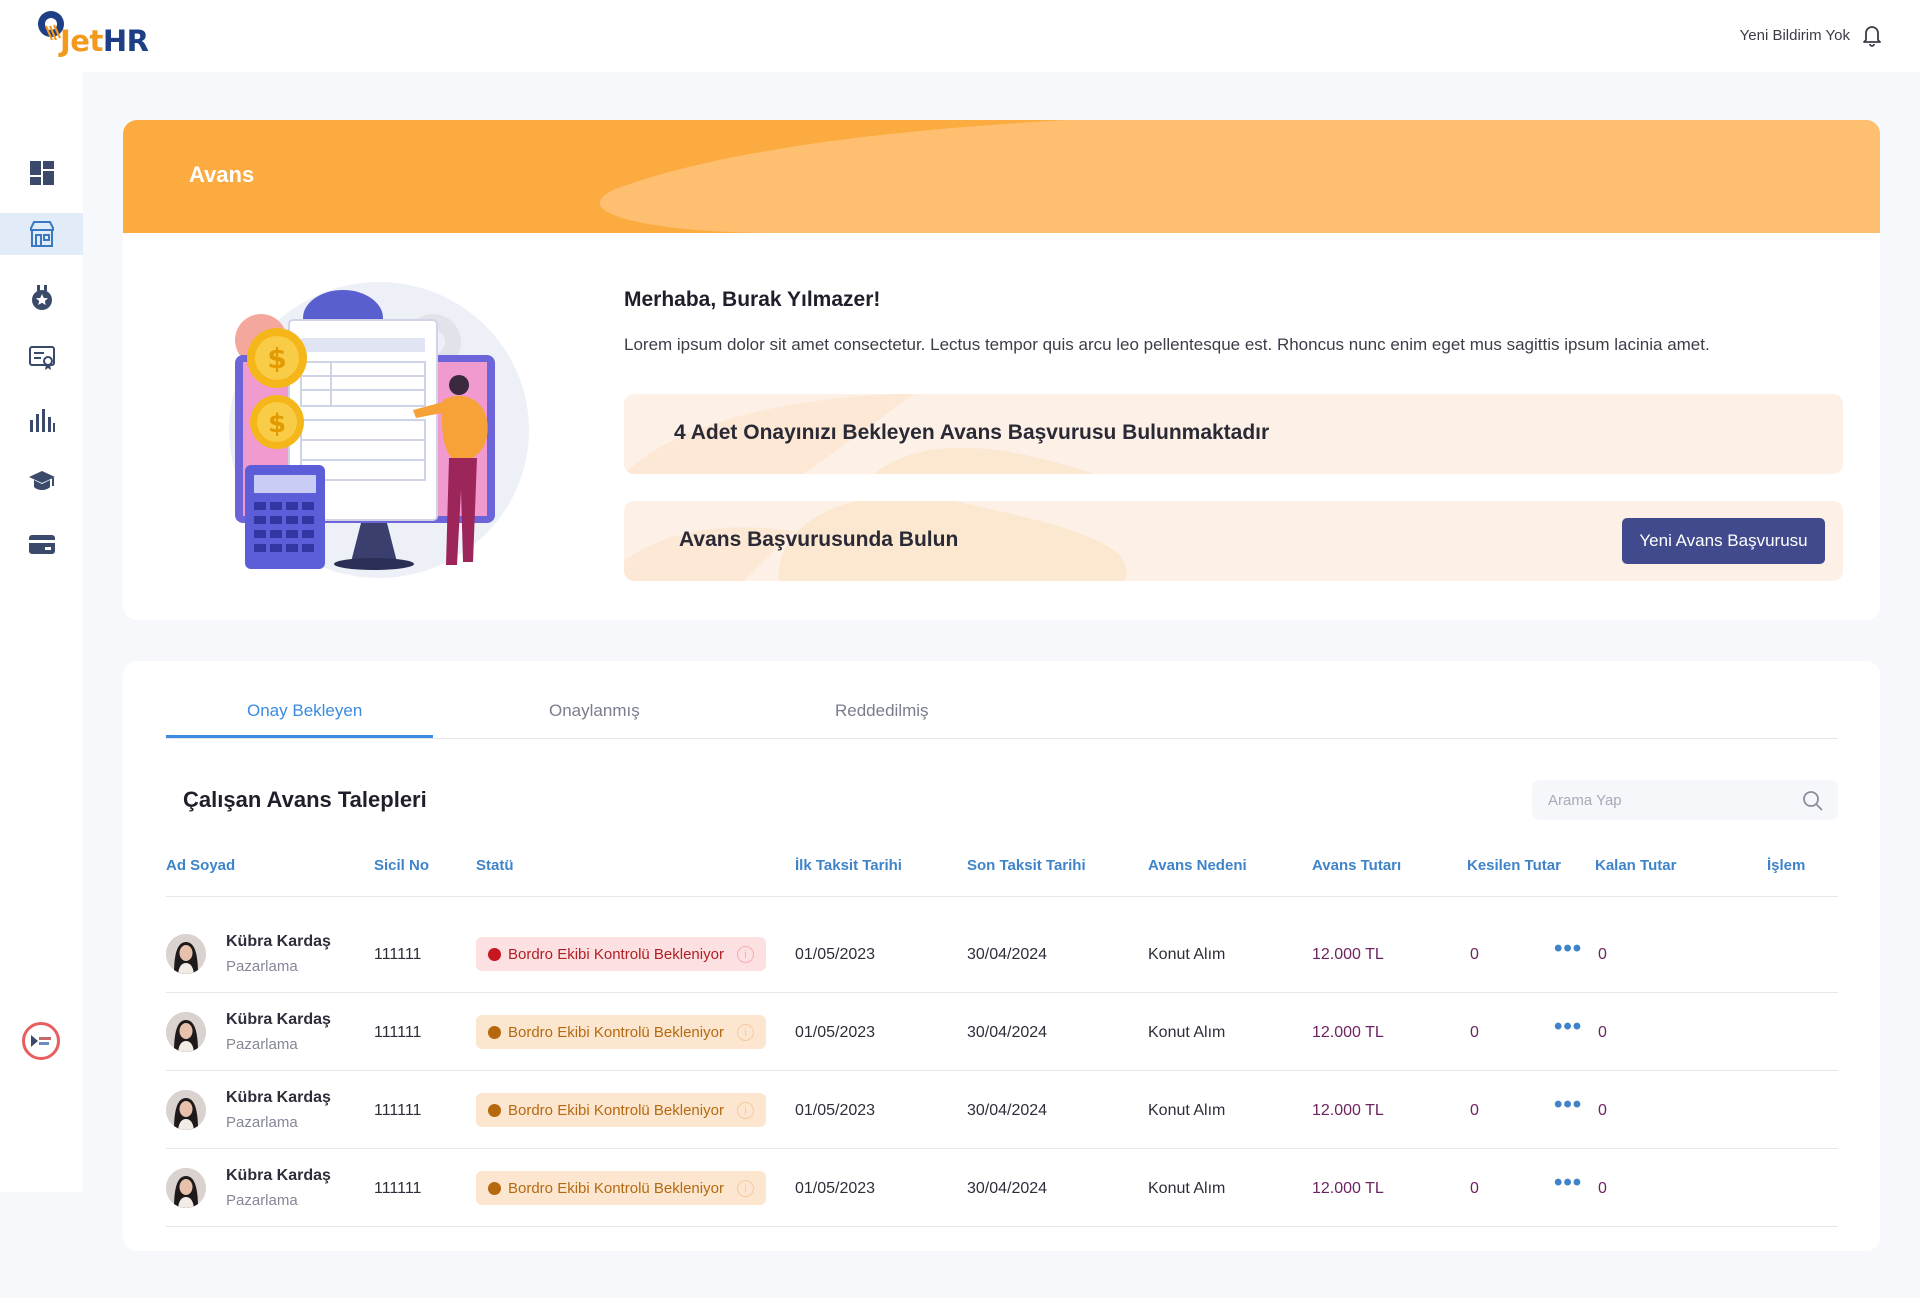 The image size is (1920, 1298). I want to click on col-name: Ad Soyad, so click(200, 865).